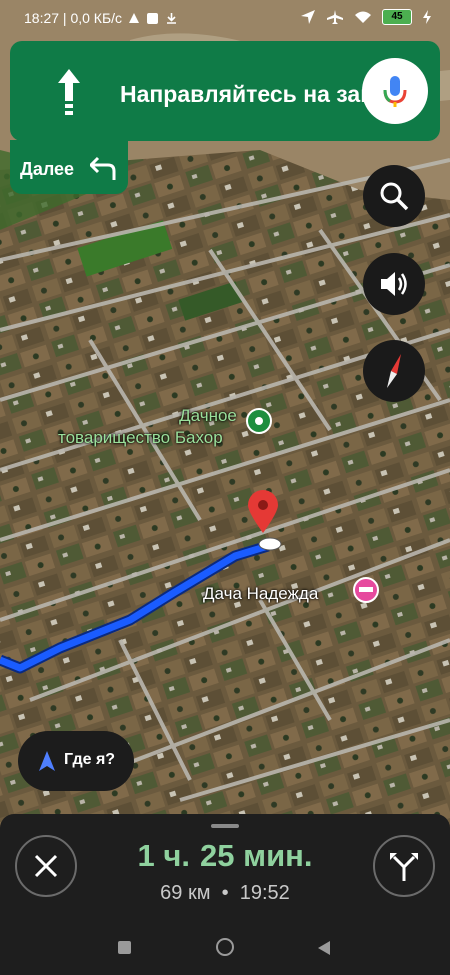 The height and width of the screenshot is (975, 450). I want to click on battery-indicator: 45, so click(397, 17).